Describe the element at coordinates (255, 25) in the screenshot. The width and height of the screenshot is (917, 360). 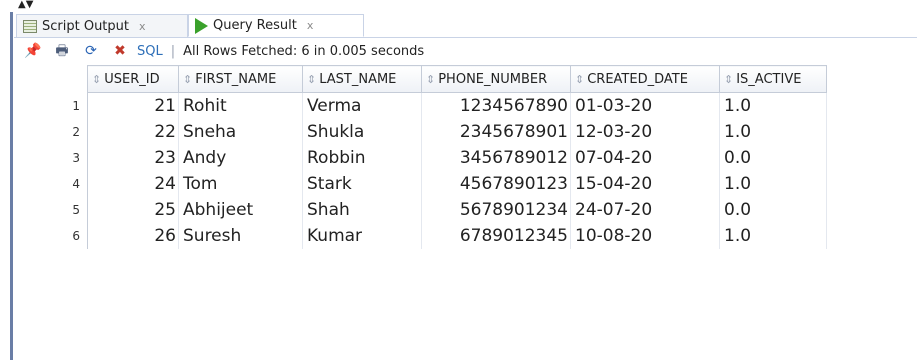
I see `tab-label: Query Result` at that location.